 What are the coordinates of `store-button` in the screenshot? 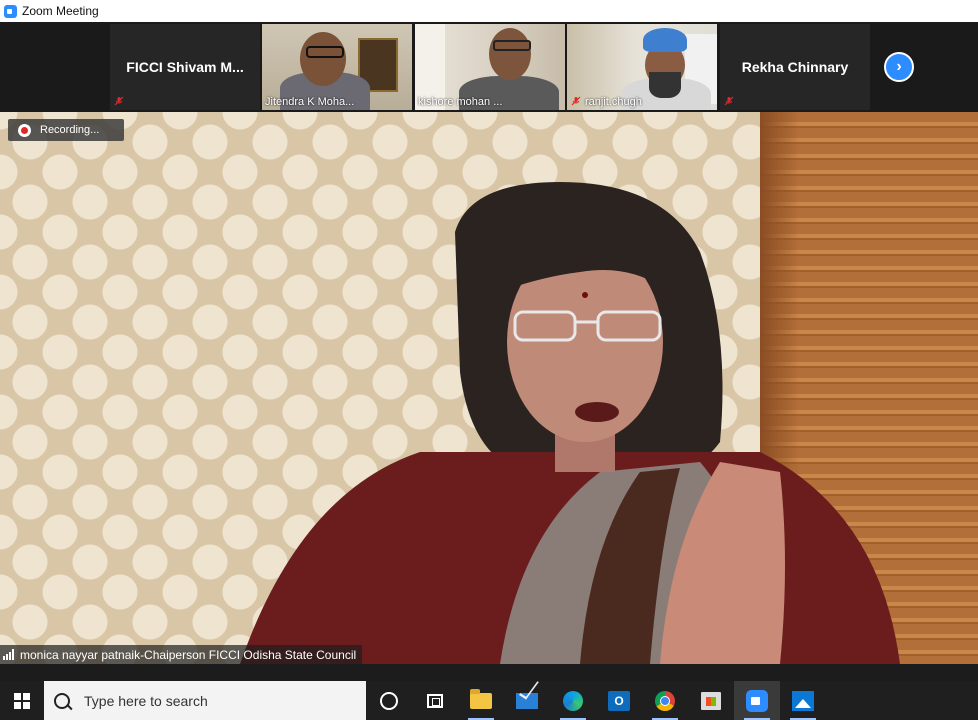 It's located at (711, 700).